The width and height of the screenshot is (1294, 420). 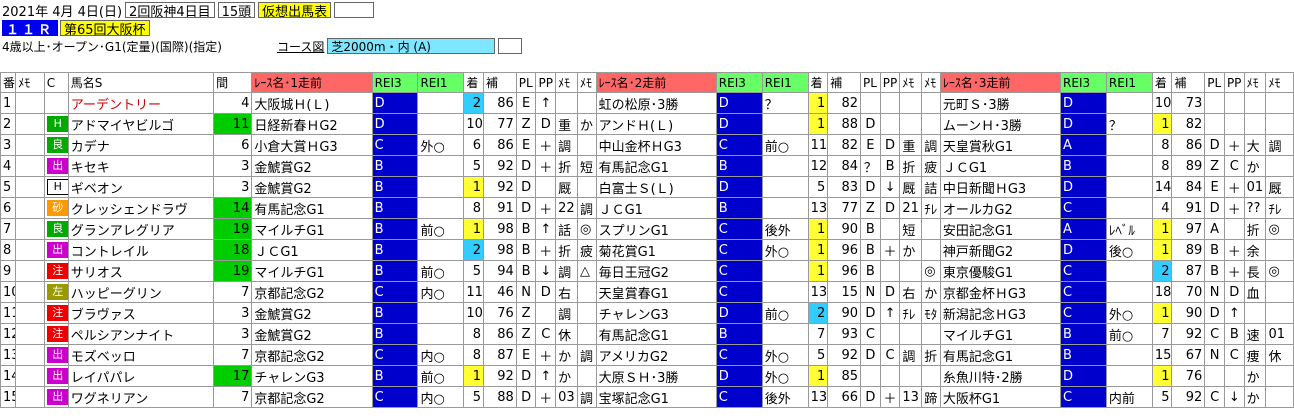 What do you see at coordinates (1129, 82) in the screenshot?
I see `column-header: REI1` at bounding box center [1129, 82].